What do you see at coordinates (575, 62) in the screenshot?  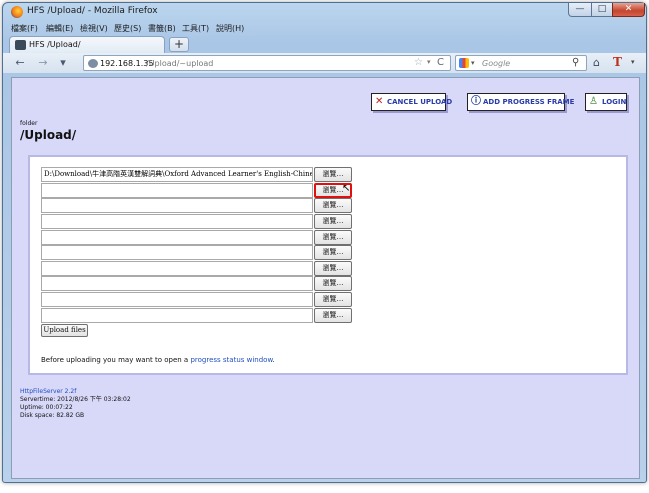 I see `search-icon: ⚲` at bounding box center [575, 62].